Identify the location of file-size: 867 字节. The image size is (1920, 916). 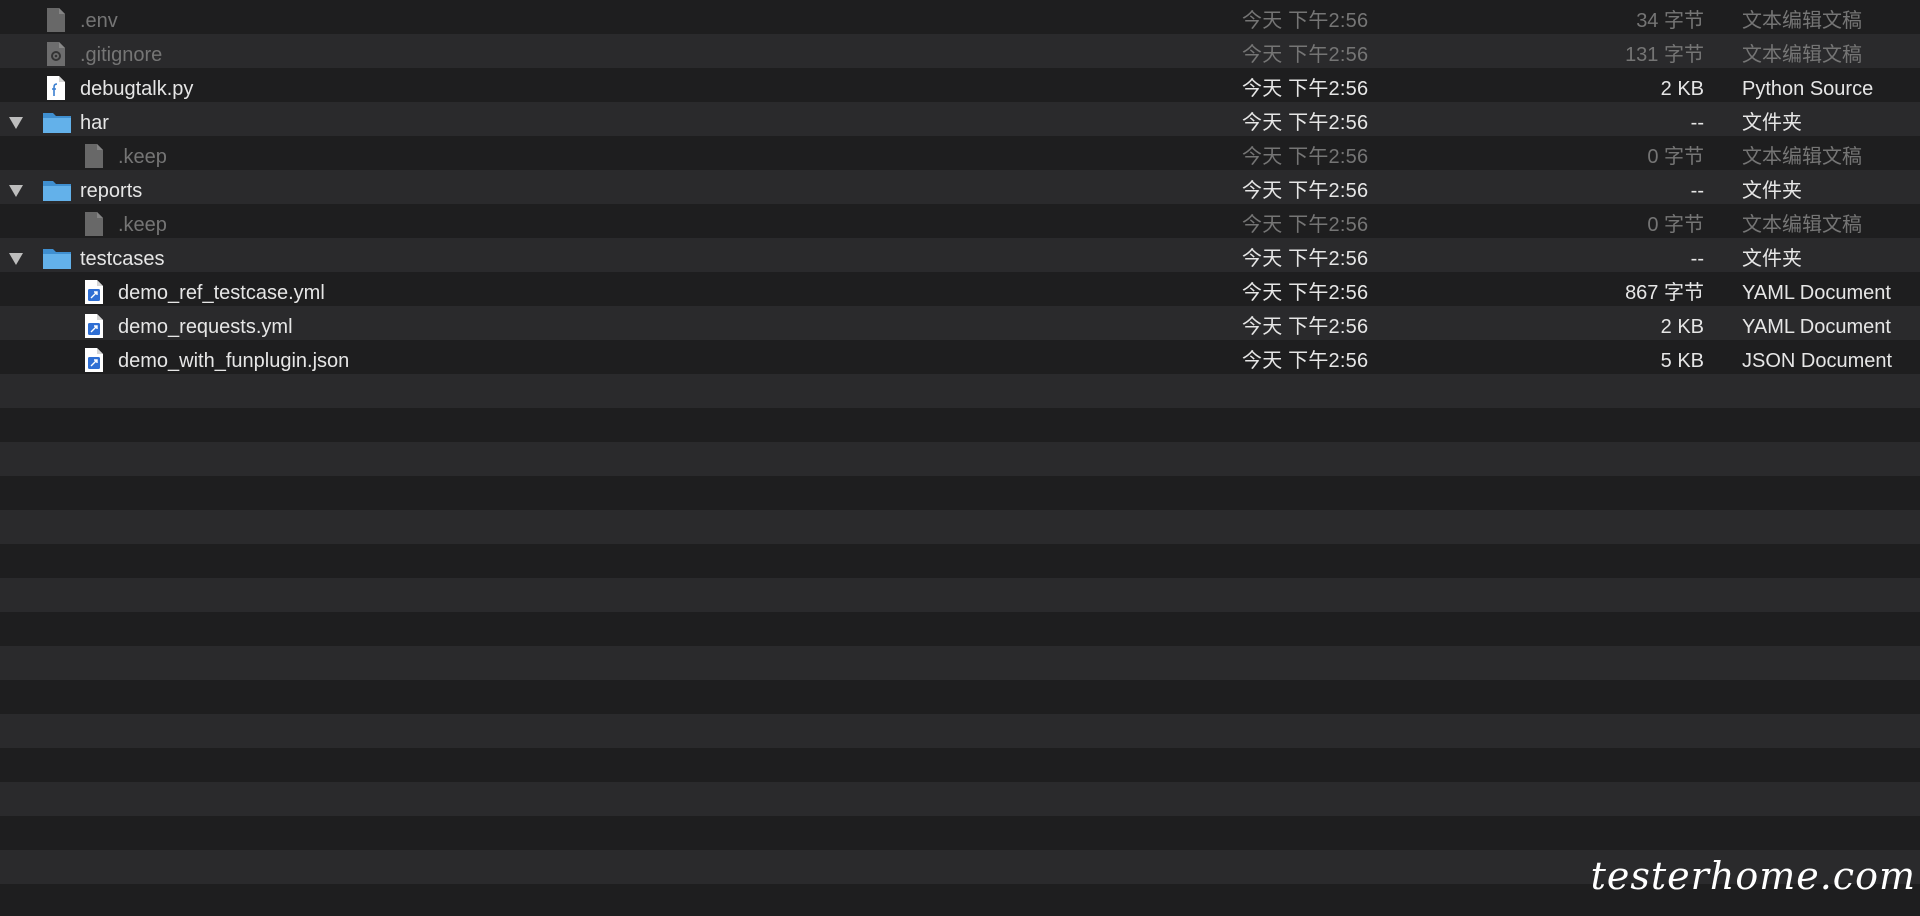
(1664, 293).